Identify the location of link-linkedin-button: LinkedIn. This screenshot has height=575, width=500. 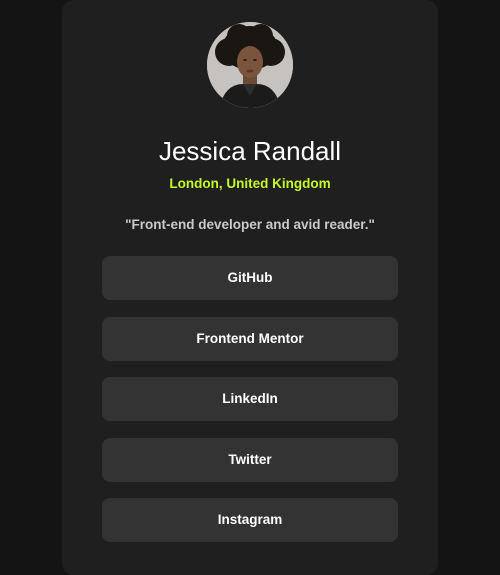
(250, 399).